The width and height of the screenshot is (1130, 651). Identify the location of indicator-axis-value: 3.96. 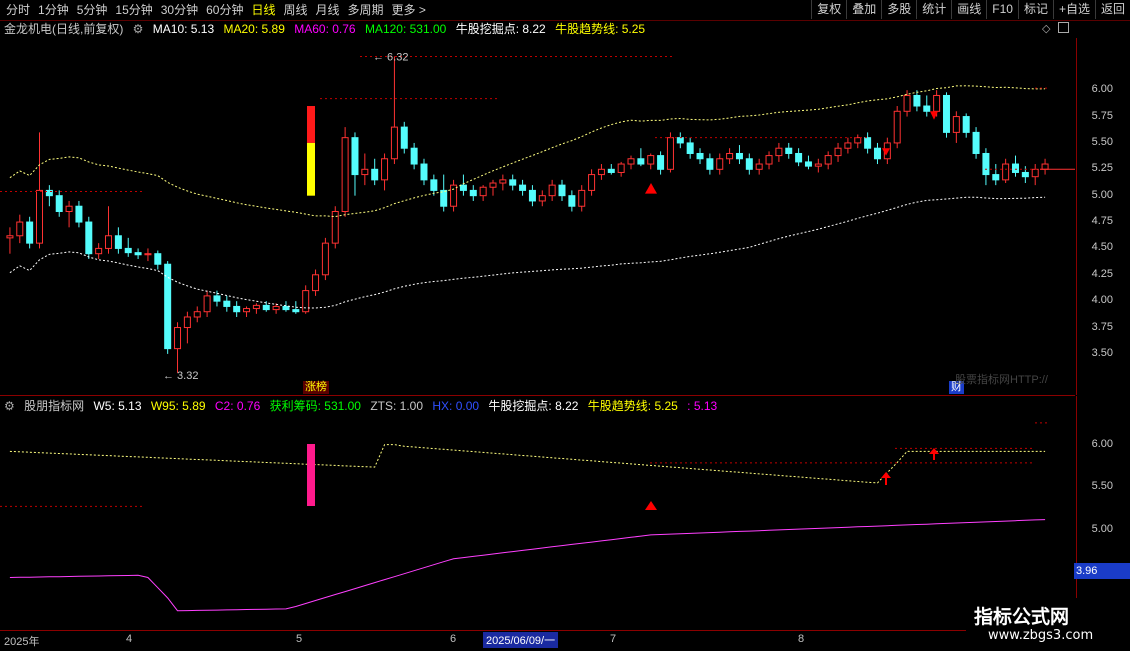
(1102, 571).